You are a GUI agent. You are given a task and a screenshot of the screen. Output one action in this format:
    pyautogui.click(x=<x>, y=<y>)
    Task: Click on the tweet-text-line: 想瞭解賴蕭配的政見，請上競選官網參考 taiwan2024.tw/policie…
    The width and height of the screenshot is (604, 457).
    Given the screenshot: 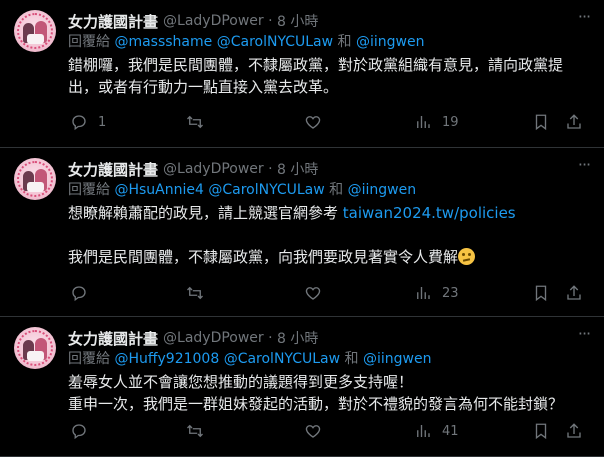 What is the action you would take?
    pyautogui.click(x=331, y=213)
    